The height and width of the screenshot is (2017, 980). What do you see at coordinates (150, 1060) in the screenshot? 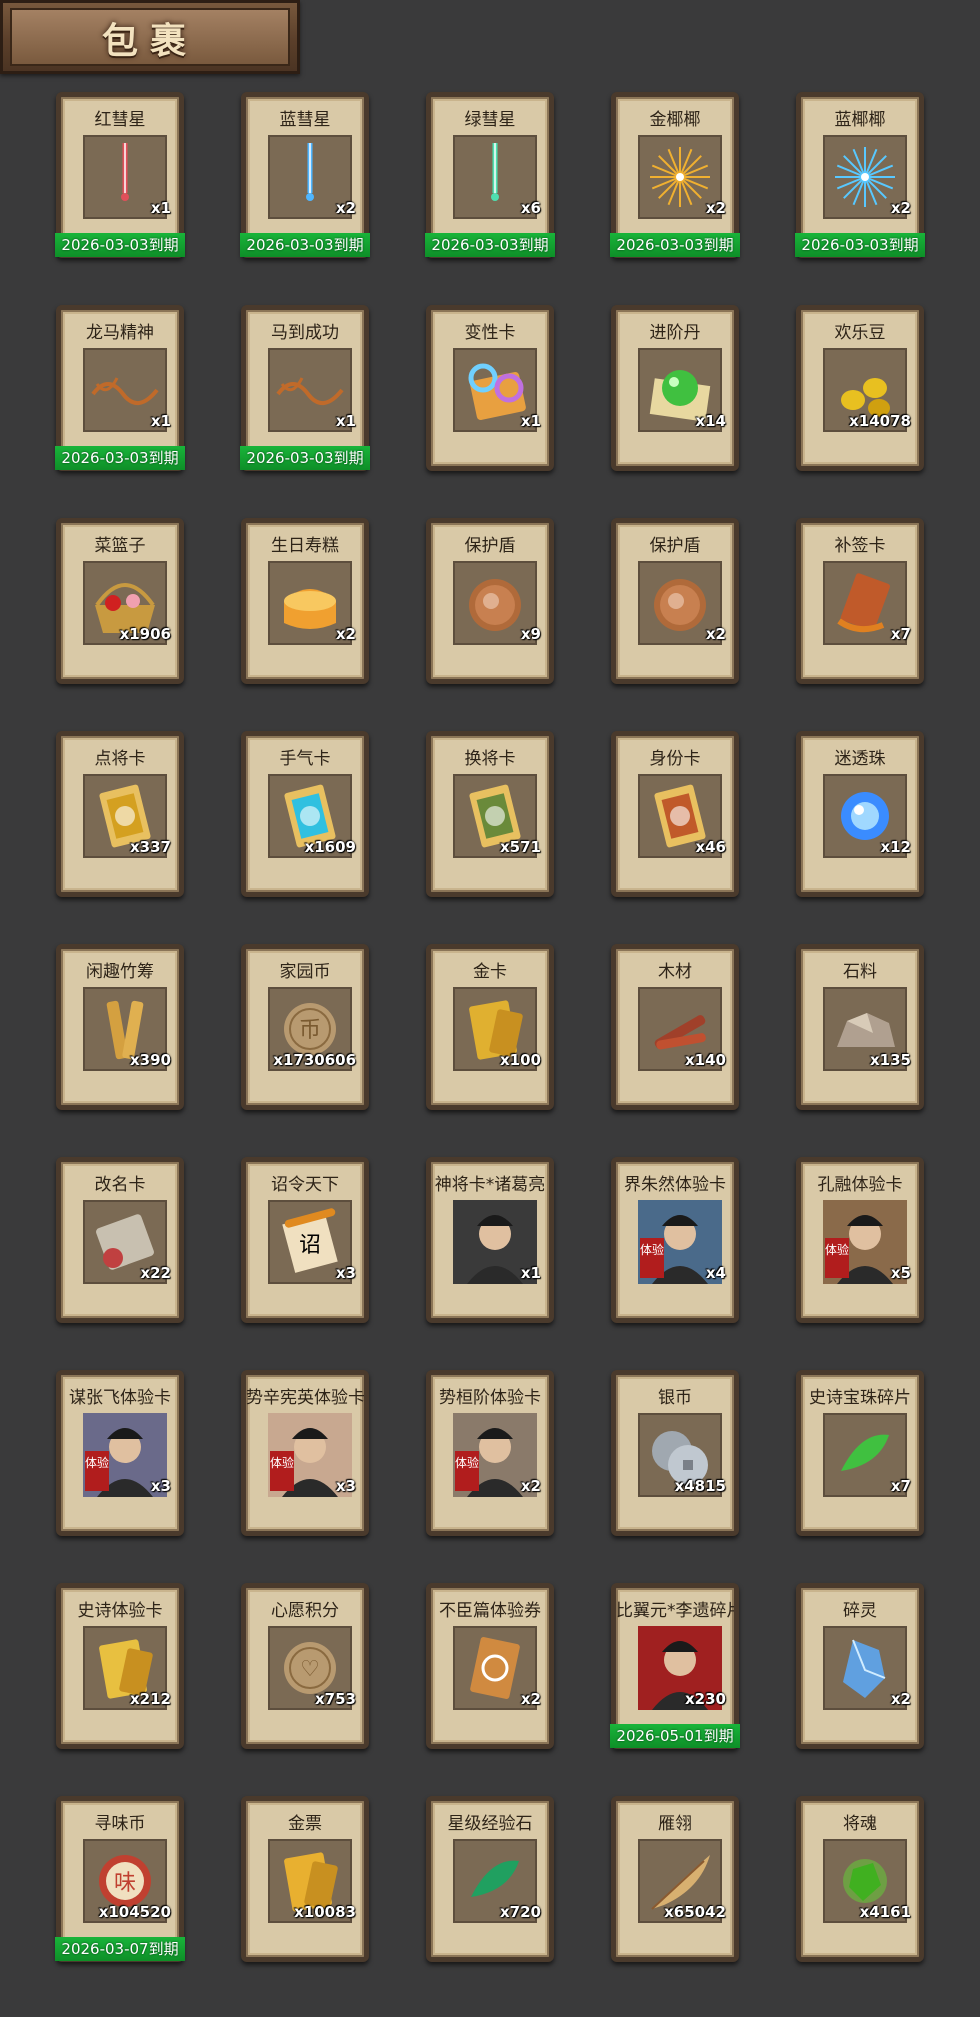
I see `item-quantity: x390` at bounding box center [150, 1060].